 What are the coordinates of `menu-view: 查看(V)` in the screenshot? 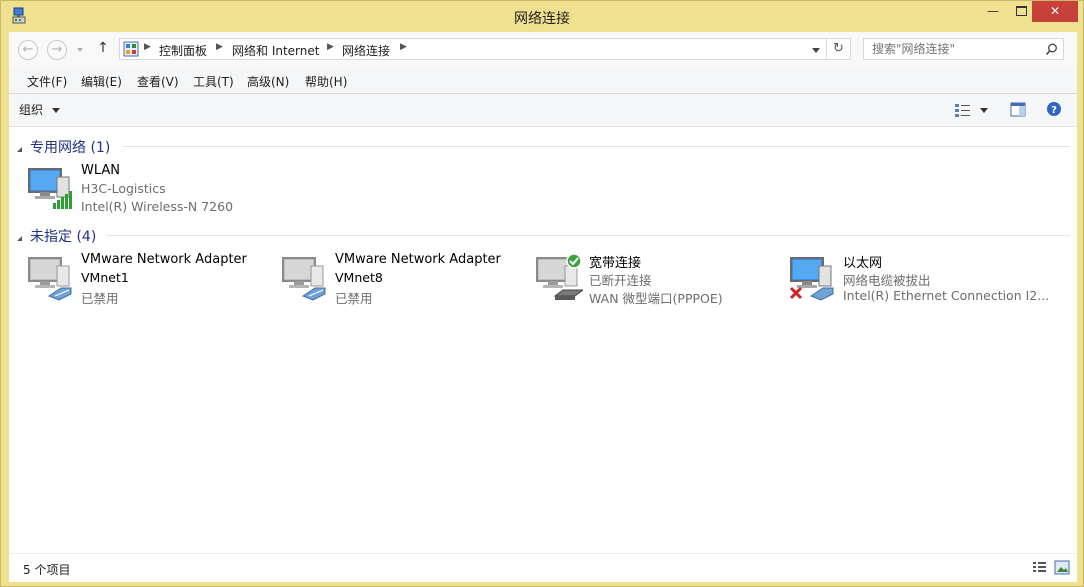 It's located at (158, 81).